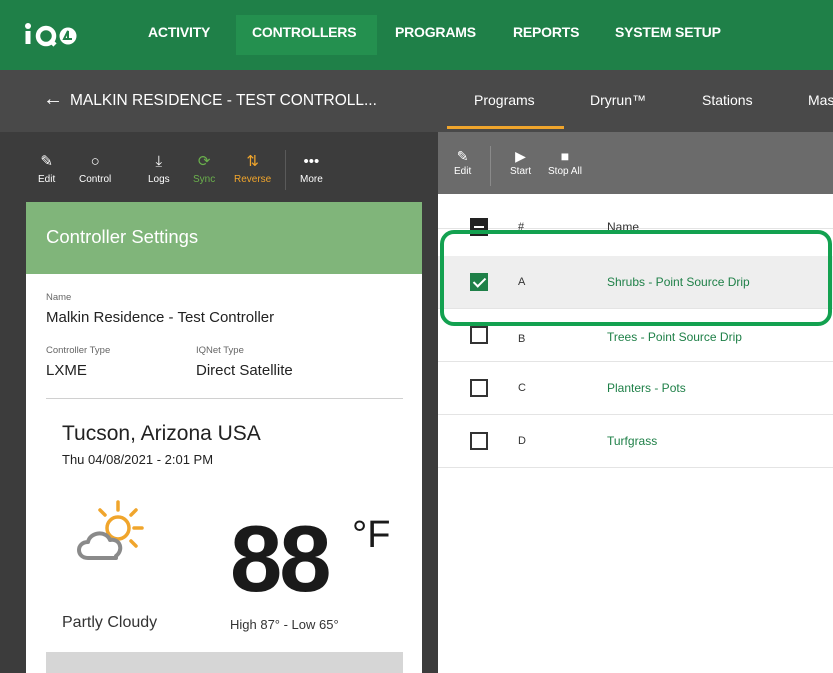  I want to click on logs-label: Logs, so click(159, 179).